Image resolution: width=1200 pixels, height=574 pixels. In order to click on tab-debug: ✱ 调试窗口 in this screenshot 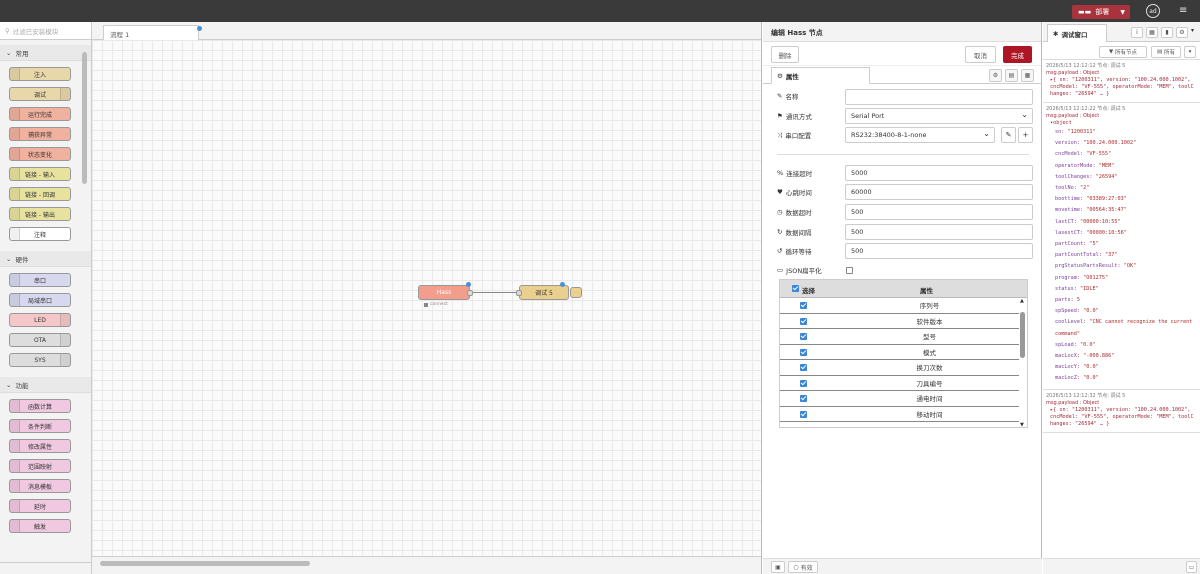, I will do `click(1077, 33)`.